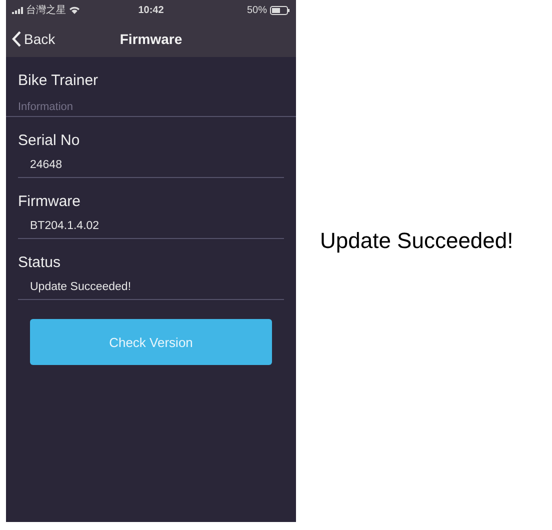 The width and height of the screenshot is (552, 530). Describe the element at coordinates (280, 10) in the screenshot. I see `battery-icon` at that location.